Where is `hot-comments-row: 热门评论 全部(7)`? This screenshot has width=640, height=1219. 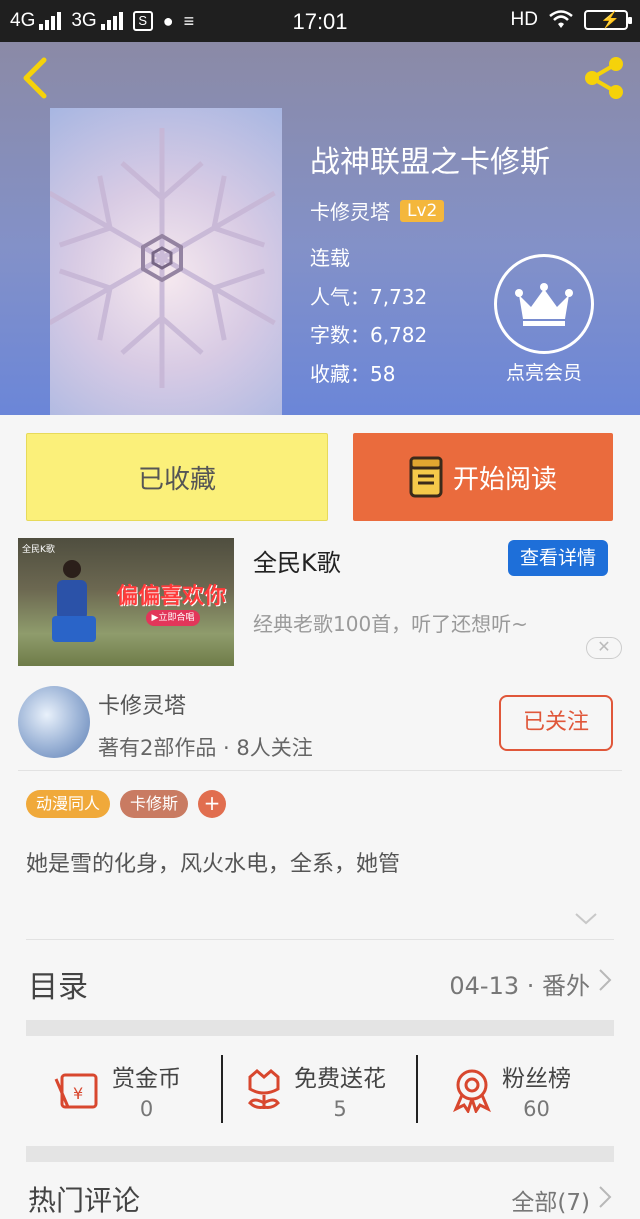 hot-comments-row: 热门评论 全部(7) is located at coordinates (320, 1196).